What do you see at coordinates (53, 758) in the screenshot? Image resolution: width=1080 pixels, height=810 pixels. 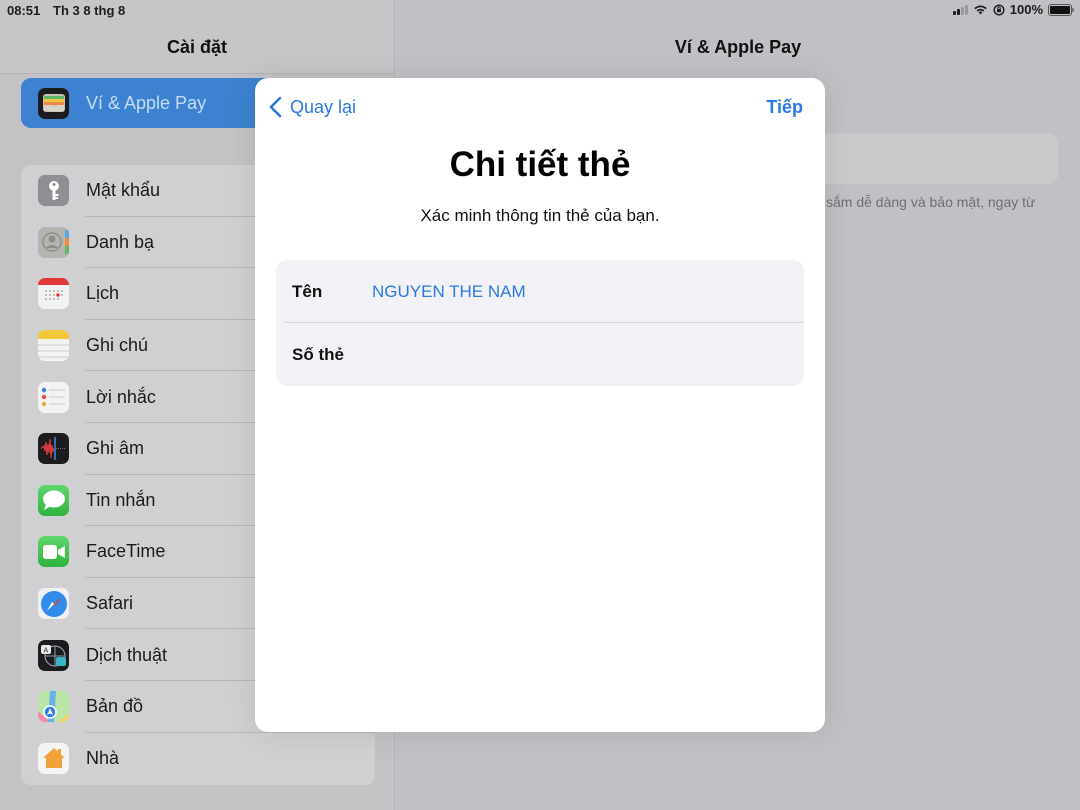 I see `home-icon` at bounding box center [53, 758].